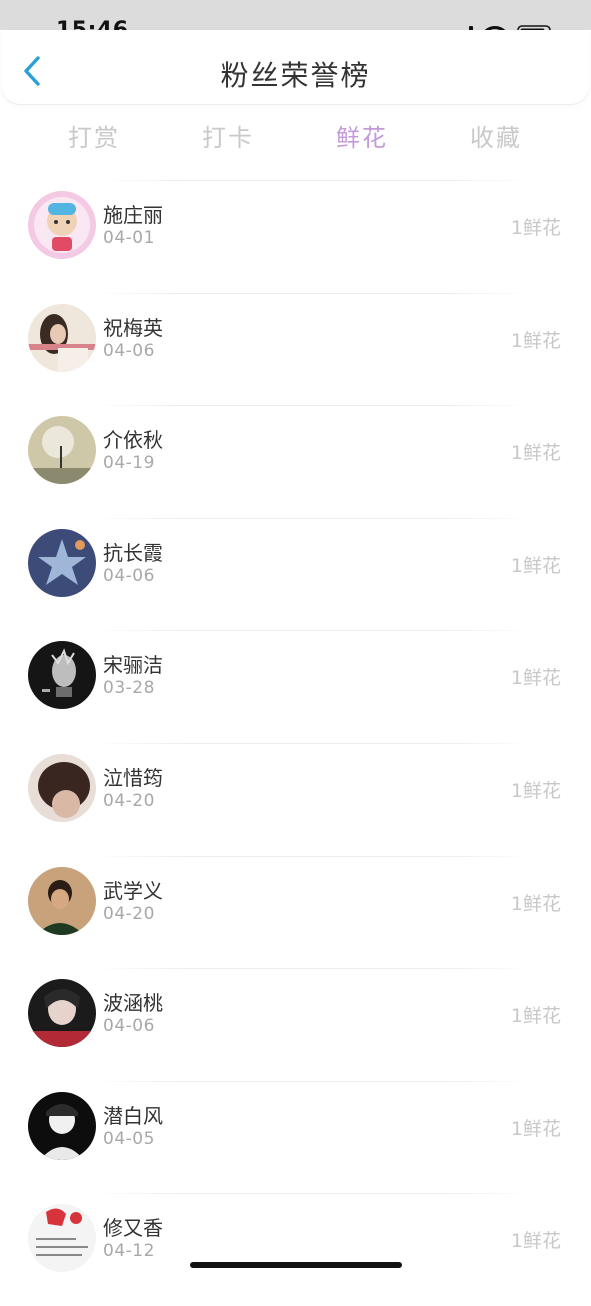 The height and width of the screenshot is (1306, 591). Describe the element at coordinates (129, 238) in the screenshot. I see `fan-date: 04-01` at that location.